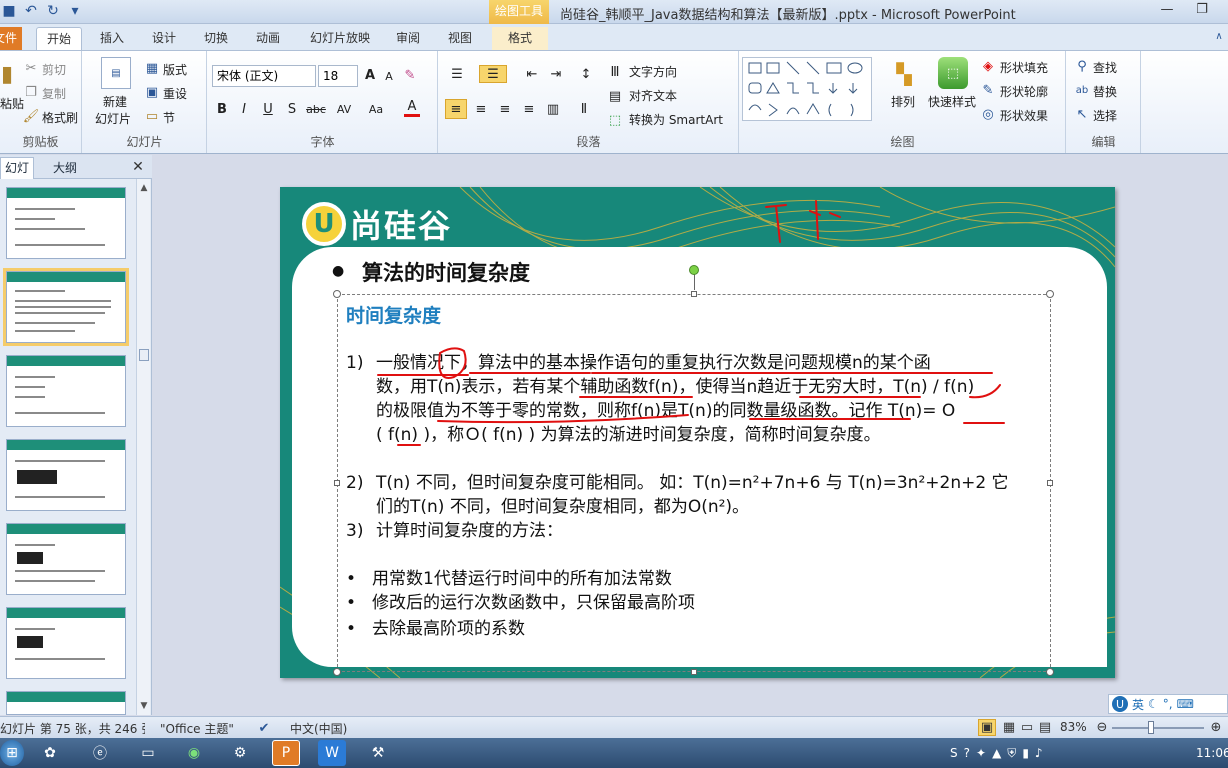 The image size is (1228, 768). I want to click on undo-icon: ↶, so click(31, 11).